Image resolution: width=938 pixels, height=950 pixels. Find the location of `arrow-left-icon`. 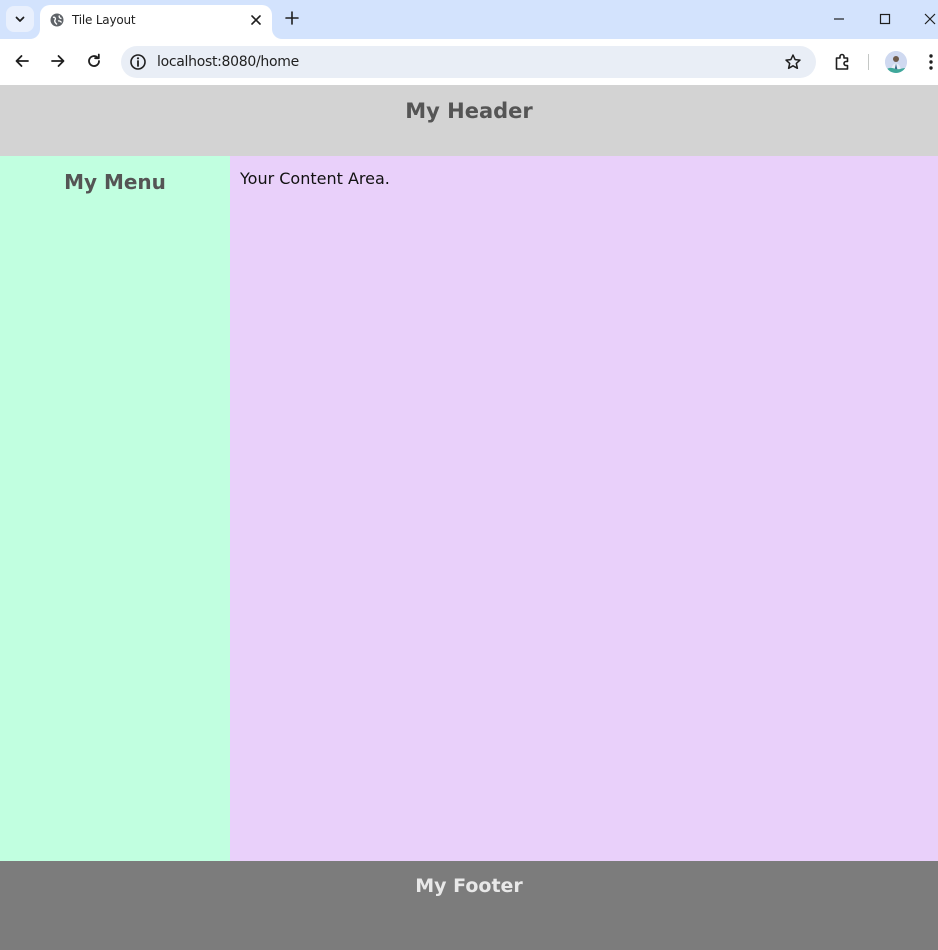

arrow-left-icon is located at coordinates (22, 61).